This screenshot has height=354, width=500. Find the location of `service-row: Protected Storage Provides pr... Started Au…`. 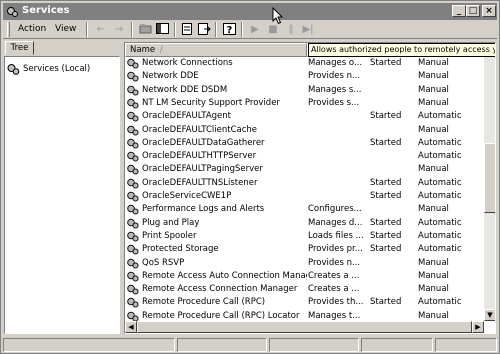

service-row: Protected Storage Provides pr... Started Au… is located at coordinates (305, 249).